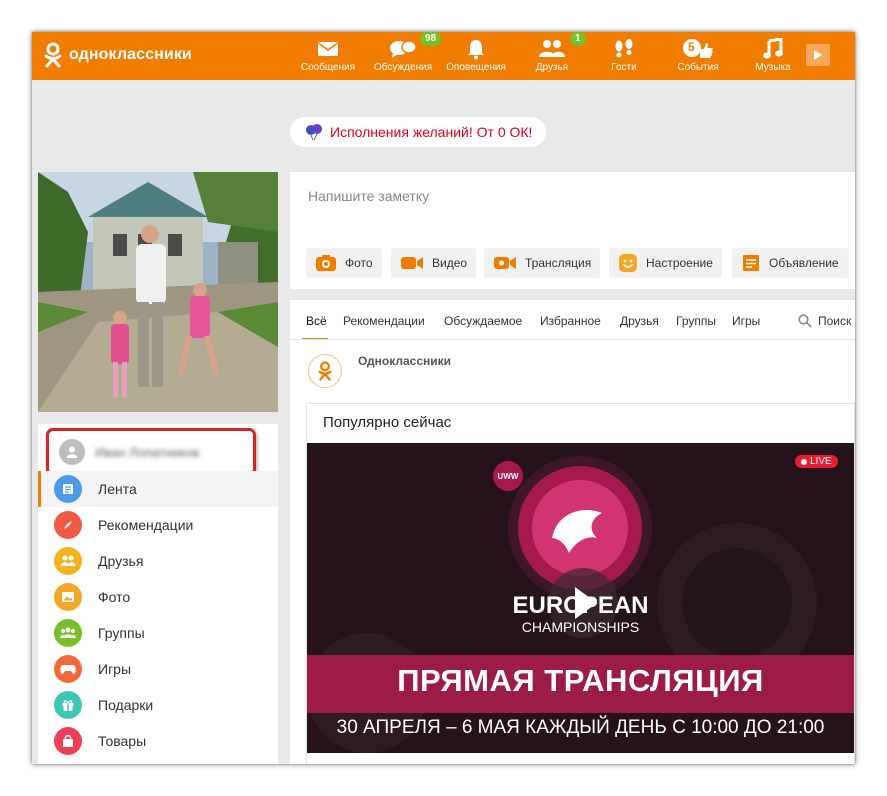  What do you see at coordinates (412, 263) in the screenshot?
I see `video-camera-icon` at bounding box center [412, 263].